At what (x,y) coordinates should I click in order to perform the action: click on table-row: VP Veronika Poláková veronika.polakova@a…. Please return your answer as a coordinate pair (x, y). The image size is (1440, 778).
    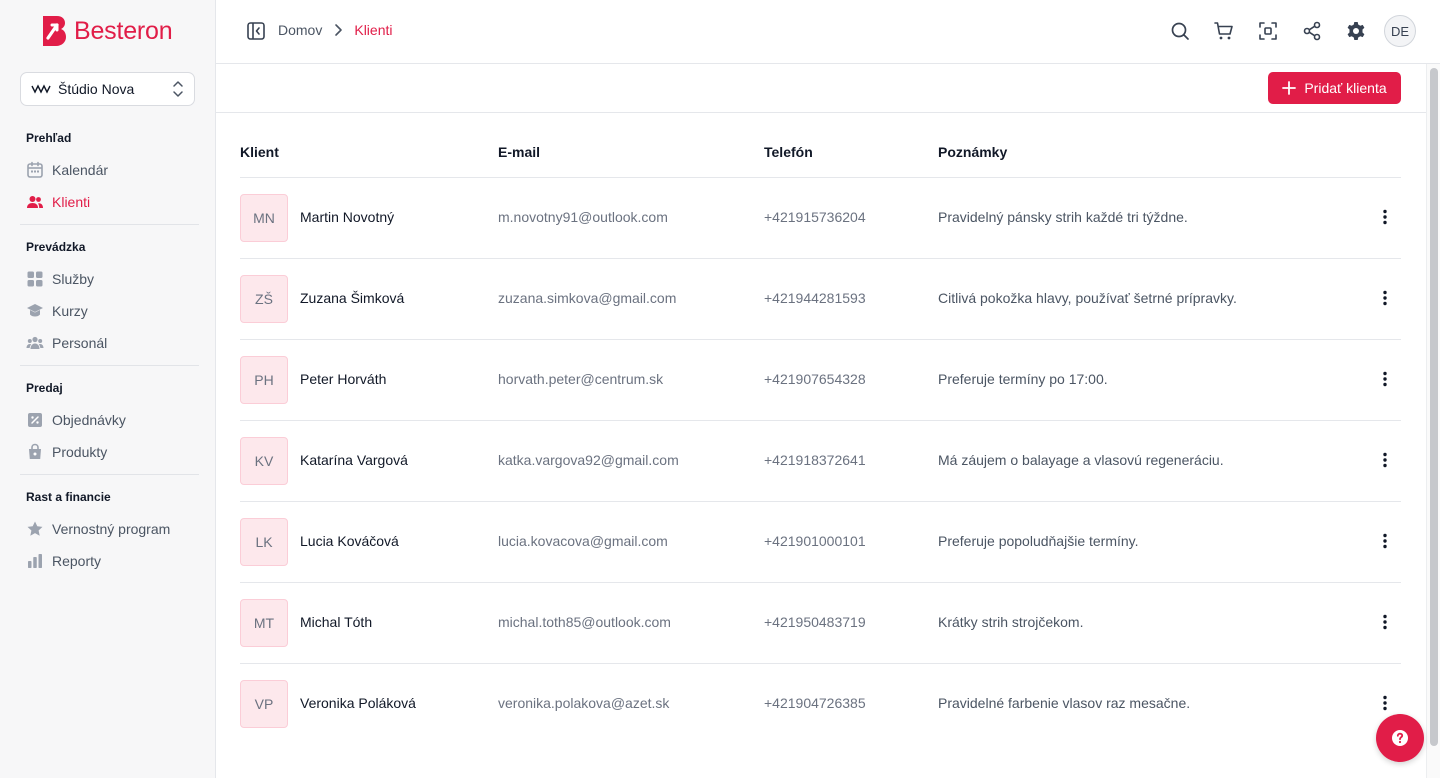
    Looking at the image, I should click on (820, 704).